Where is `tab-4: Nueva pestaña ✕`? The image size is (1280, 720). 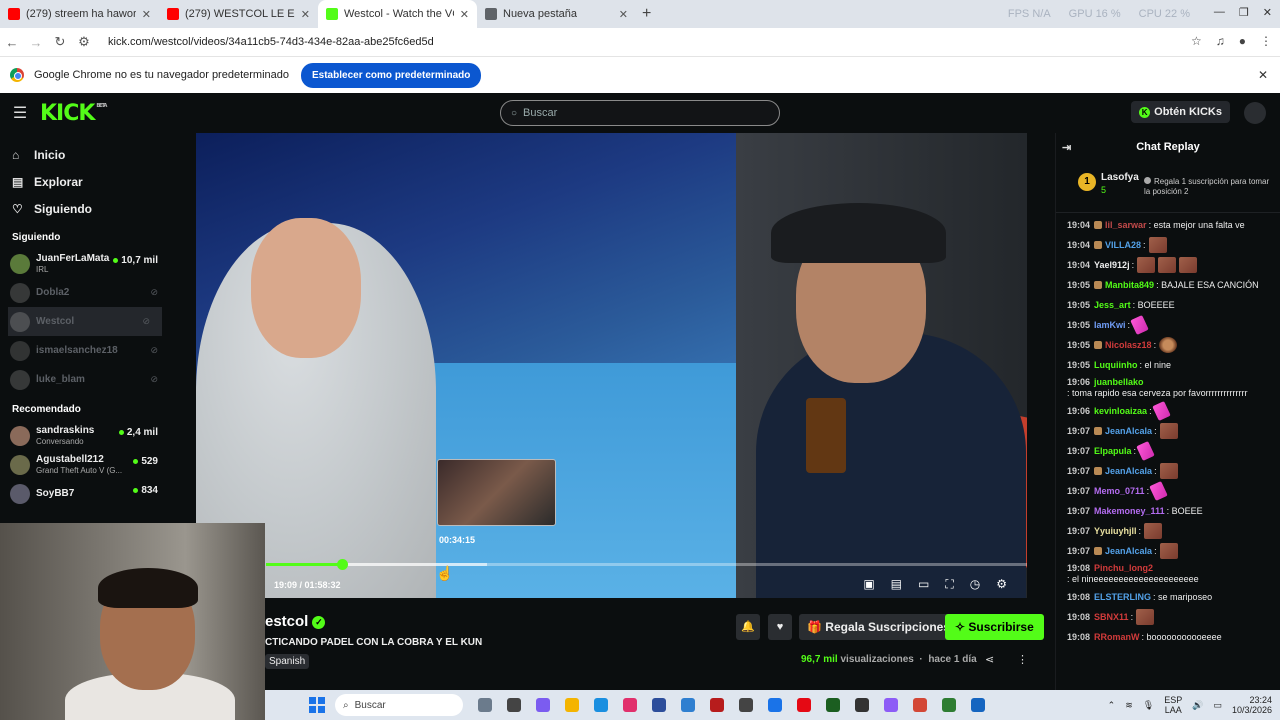
tab-4: Nueva pestaña ✕ is located at coordinates (556, 14).